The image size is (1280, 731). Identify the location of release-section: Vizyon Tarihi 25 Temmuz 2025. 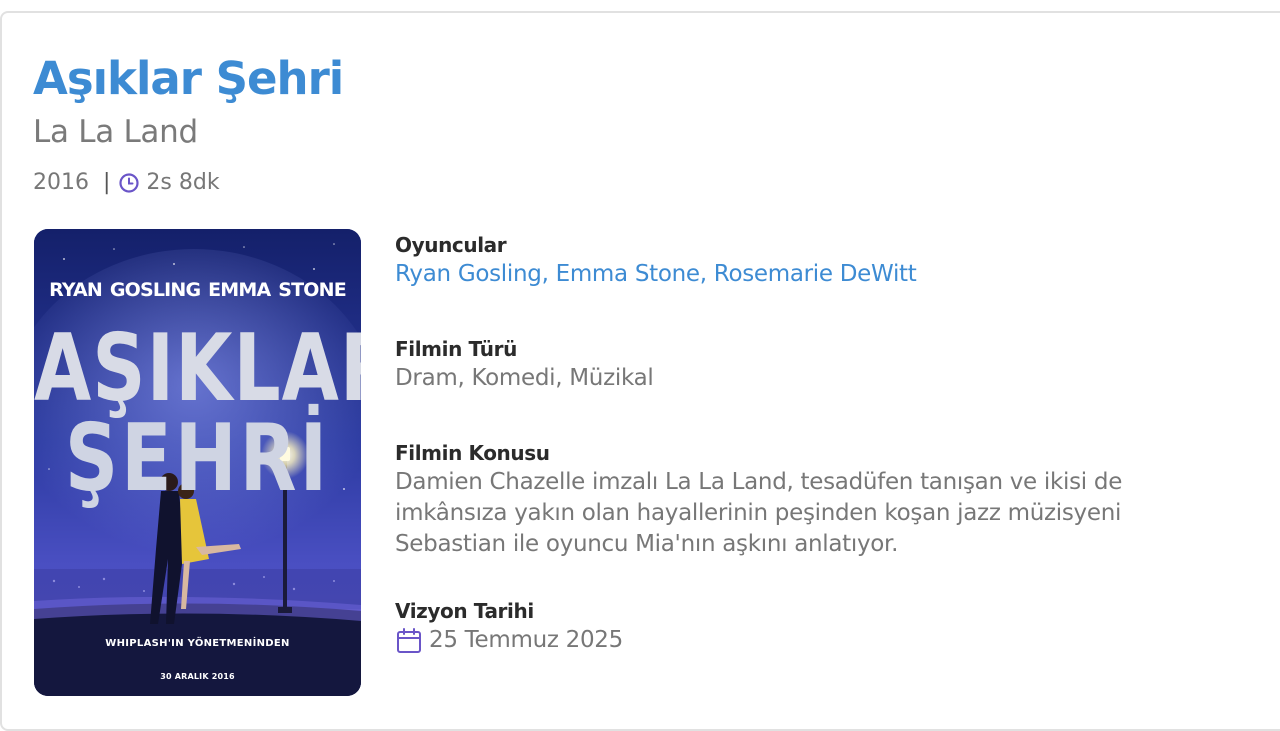
(509, 626).